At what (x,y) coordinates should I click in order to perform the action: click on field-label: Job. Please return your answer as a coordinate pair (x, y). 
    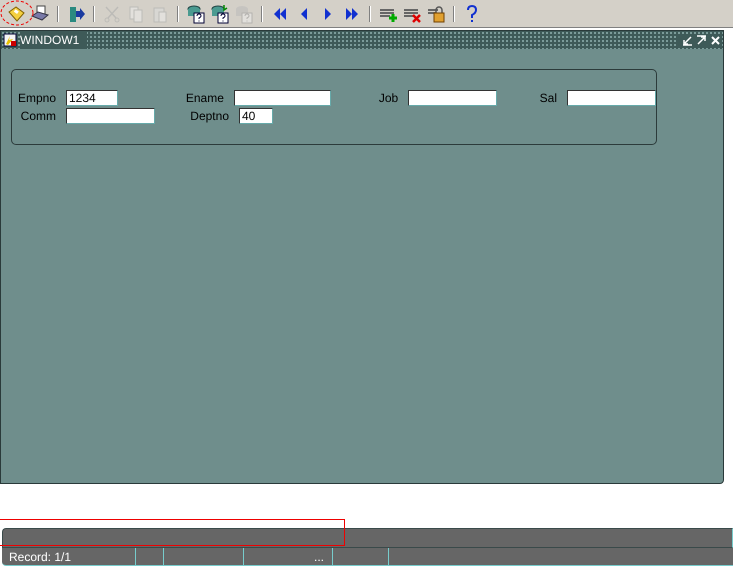
    Looking at the image, I should click on (389, 98).